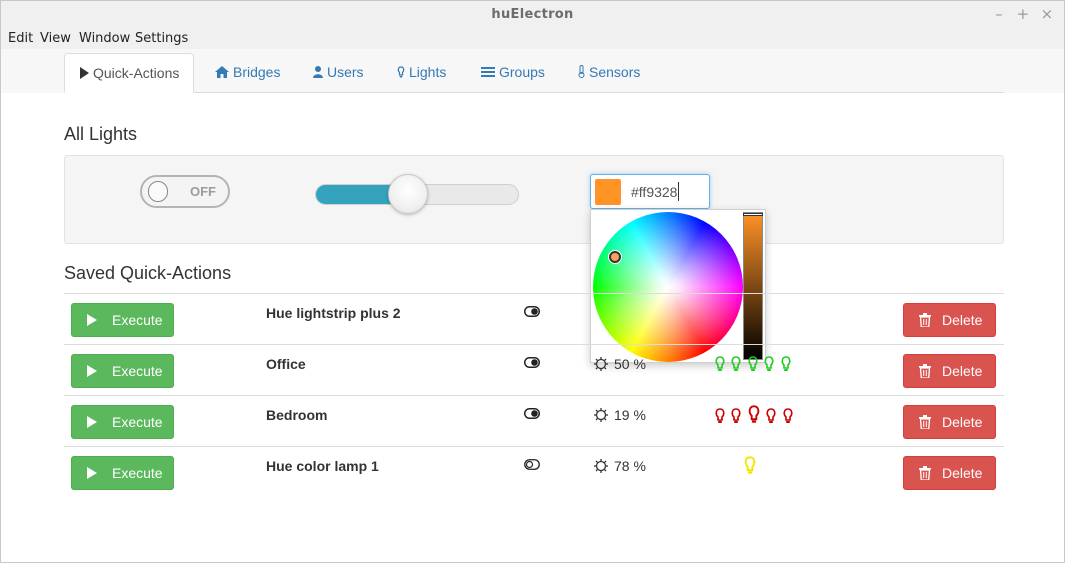  I want to click on tab-lights: Lights, so click(421, 73).